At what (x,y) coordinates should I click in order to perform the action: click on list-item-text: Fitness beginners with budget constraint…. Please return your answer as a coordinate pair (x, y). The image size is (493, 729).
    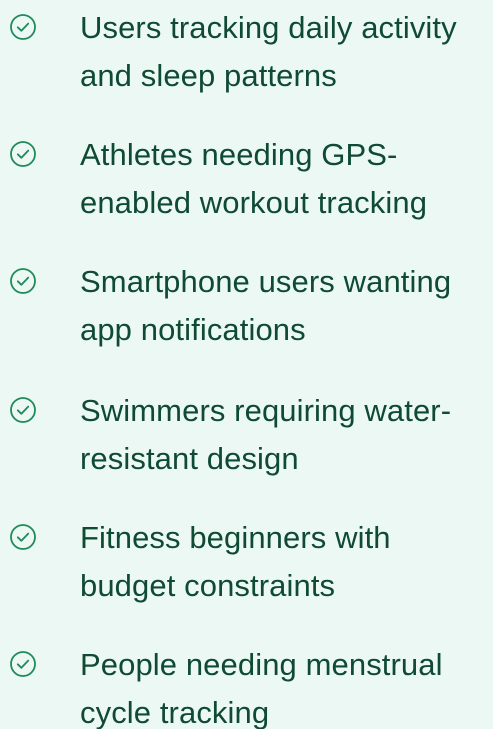
    Looking at the image, I should click on (235, 561).